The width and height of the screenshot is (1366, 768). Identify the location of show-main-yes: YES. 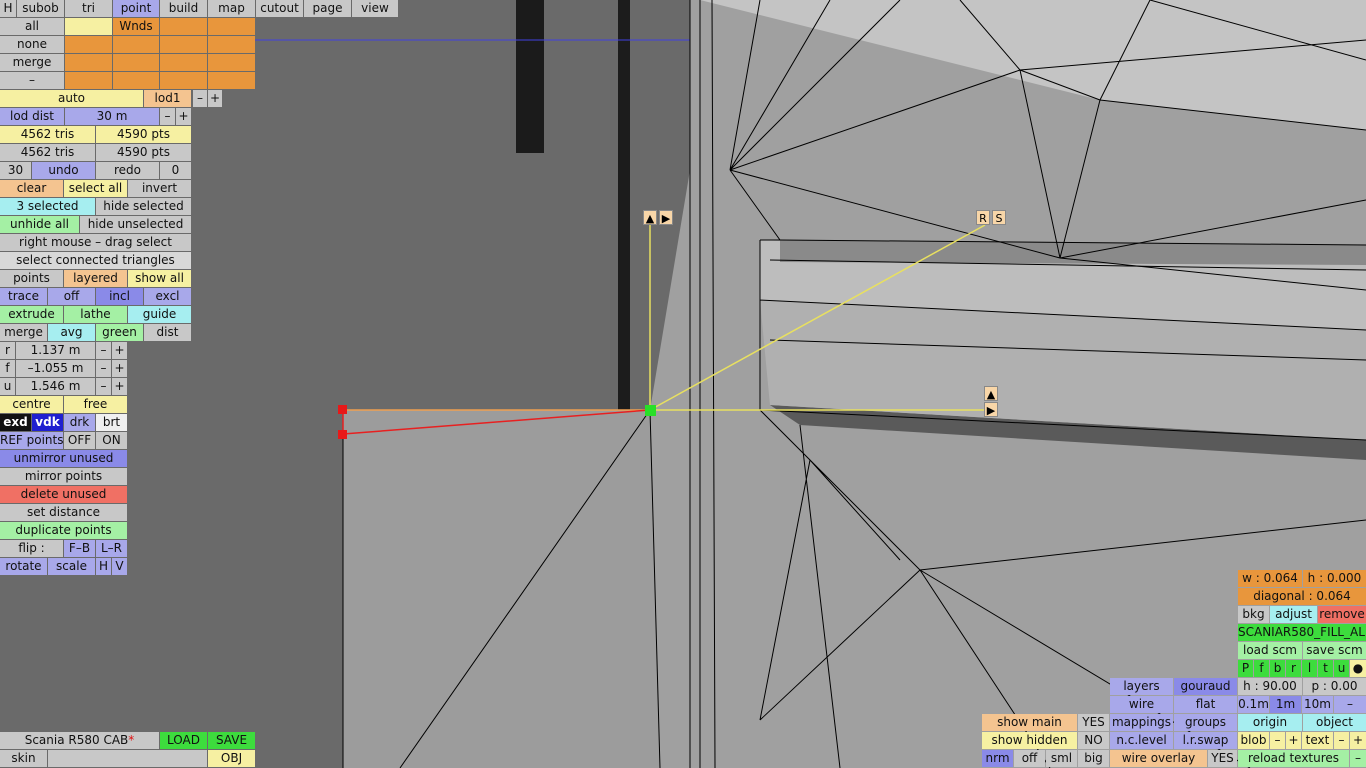
(1093, 722).